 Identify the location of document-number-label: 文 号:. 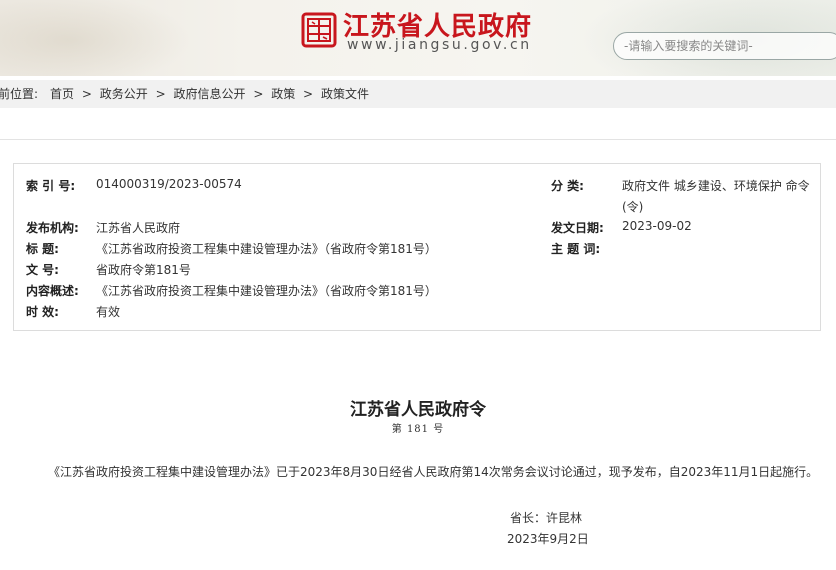
(42, 270).